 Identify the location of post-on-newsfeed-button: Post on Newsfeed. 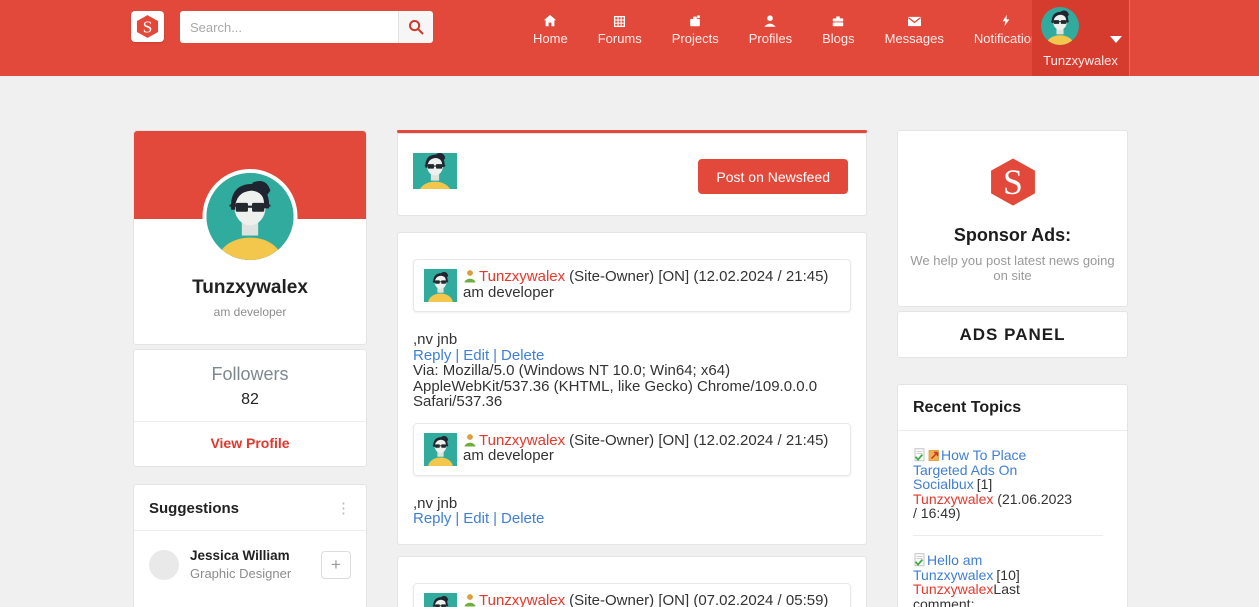
(773, 176).